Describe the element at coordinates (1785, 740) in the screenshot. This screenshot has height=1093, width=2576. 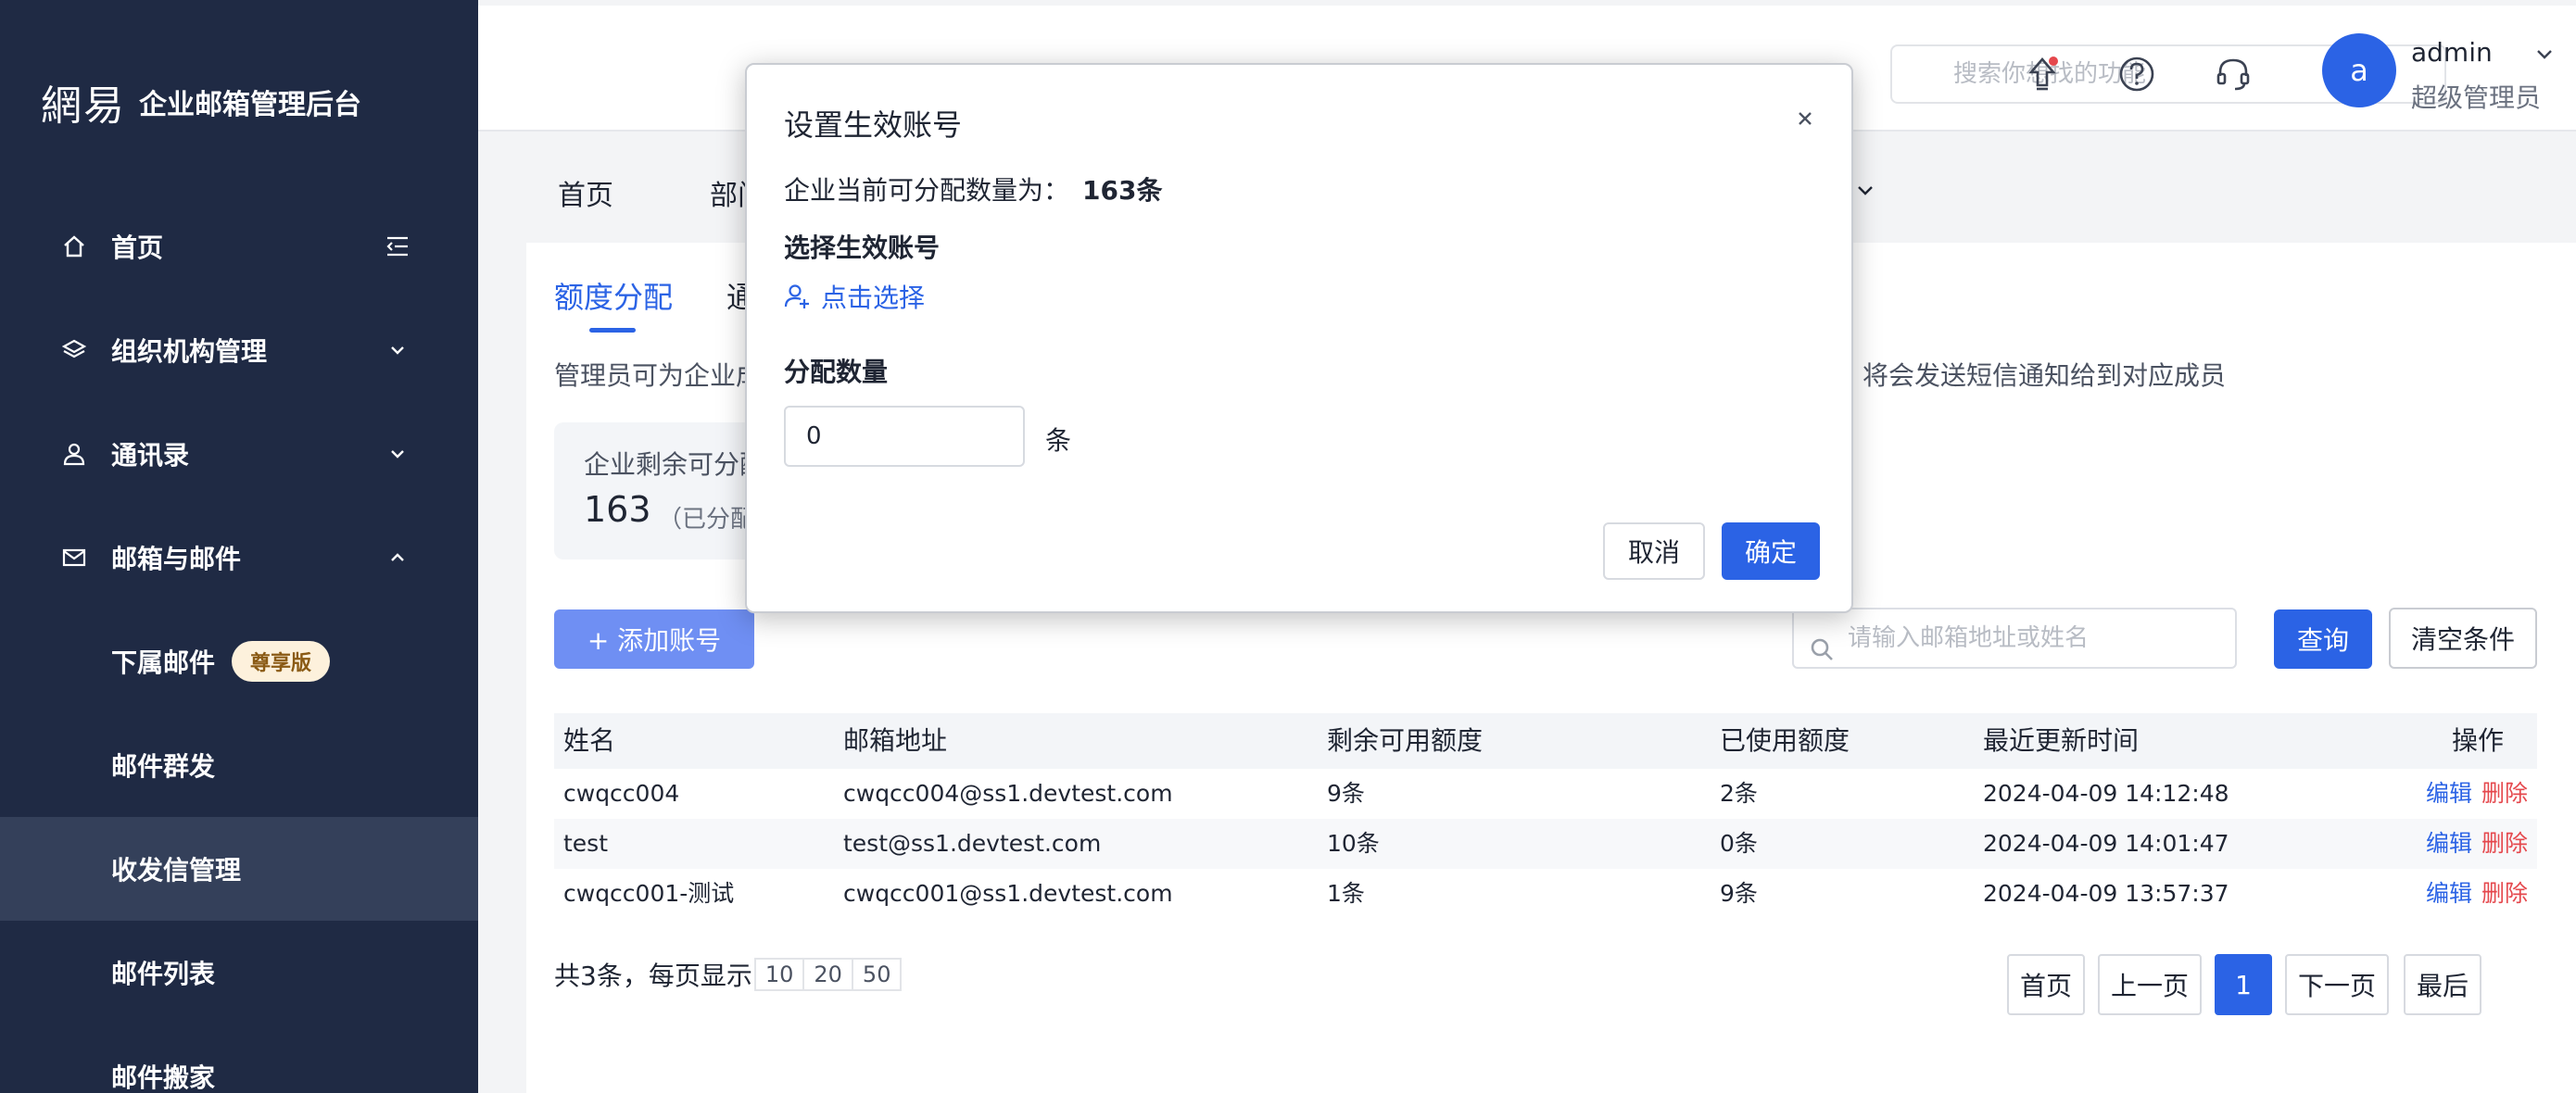
I see `column-header-used: 已使用额度` at that location.